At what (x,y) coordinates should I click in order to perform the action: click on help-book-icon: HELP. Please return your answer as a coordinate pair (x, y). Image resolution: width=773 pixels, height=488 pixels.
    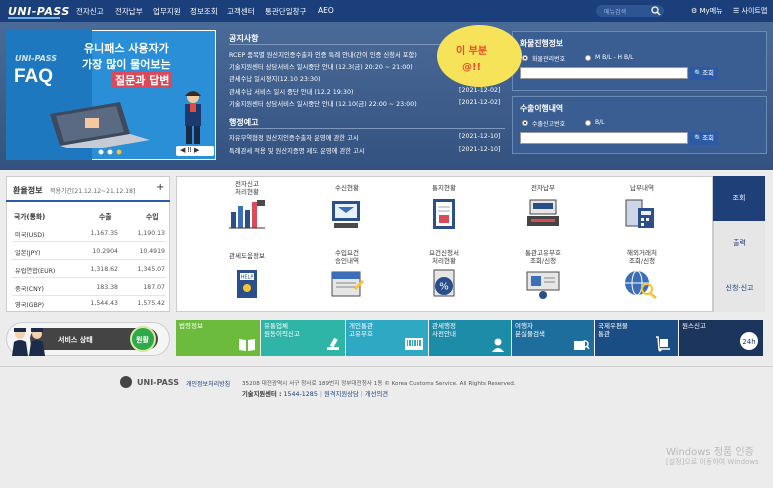
    Looking at the image, I should click on (247, 284).